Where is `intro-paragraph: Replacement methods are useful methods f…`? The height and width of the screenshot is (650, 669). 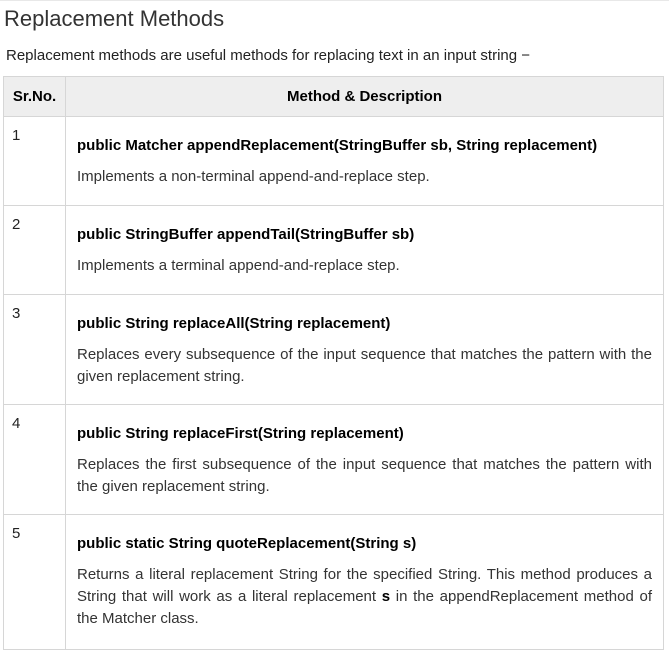
intro-paragraph: Replacement methods are useful methods f… is located at coordinates (268, 55).